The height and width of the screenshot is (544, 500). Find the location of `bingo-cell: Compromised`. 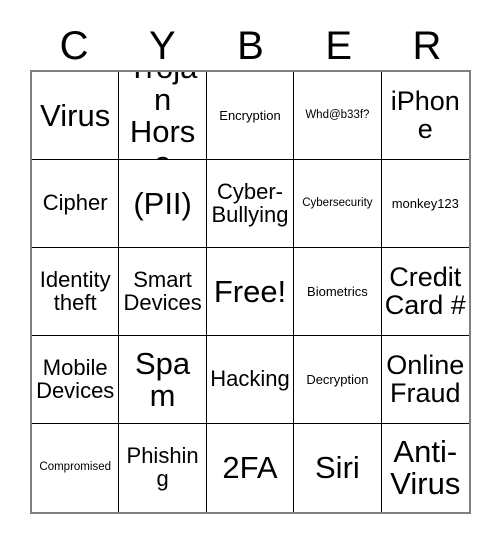

bingo-cell: Compromised is located at coordinates (76, 468).